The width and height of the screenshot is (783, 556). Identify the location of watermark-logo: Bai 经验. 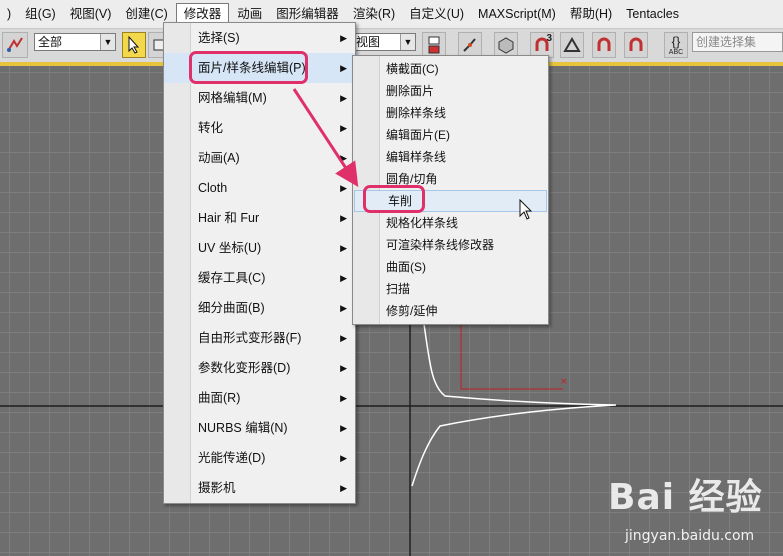
(685, 497).